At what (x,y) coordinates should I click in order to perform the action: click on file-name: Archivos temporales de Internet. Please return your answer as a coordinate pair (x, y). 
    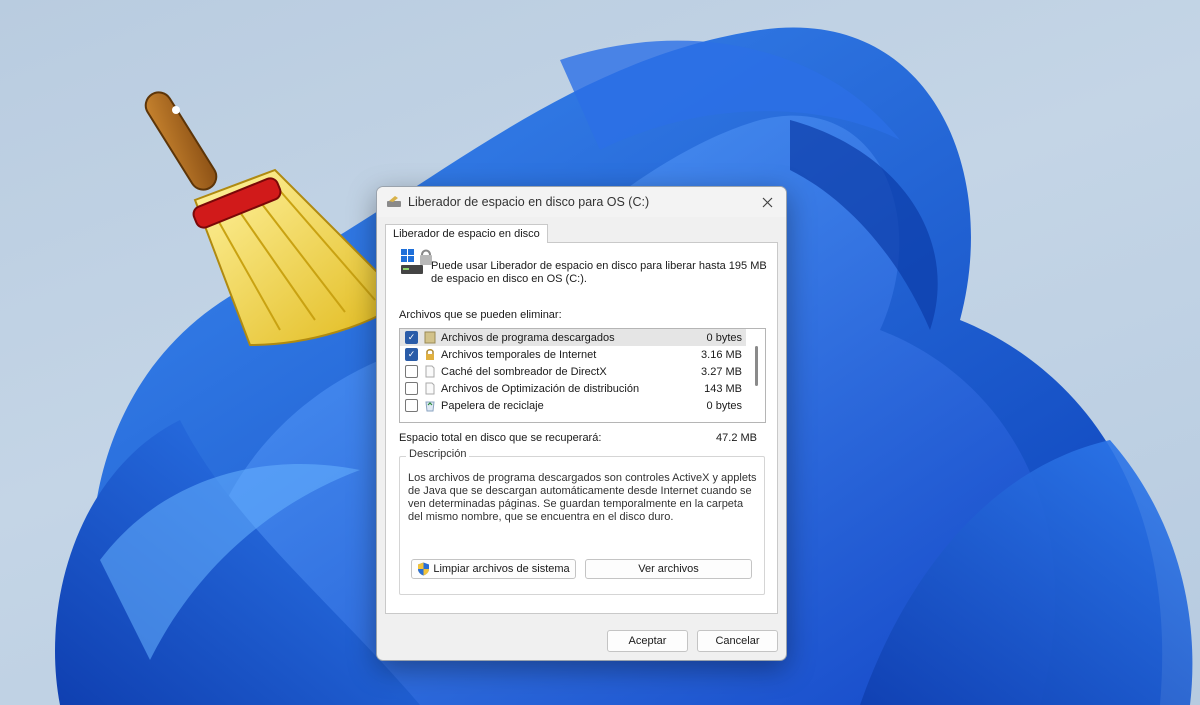
    Looking at the image, I should click on (519, 354).